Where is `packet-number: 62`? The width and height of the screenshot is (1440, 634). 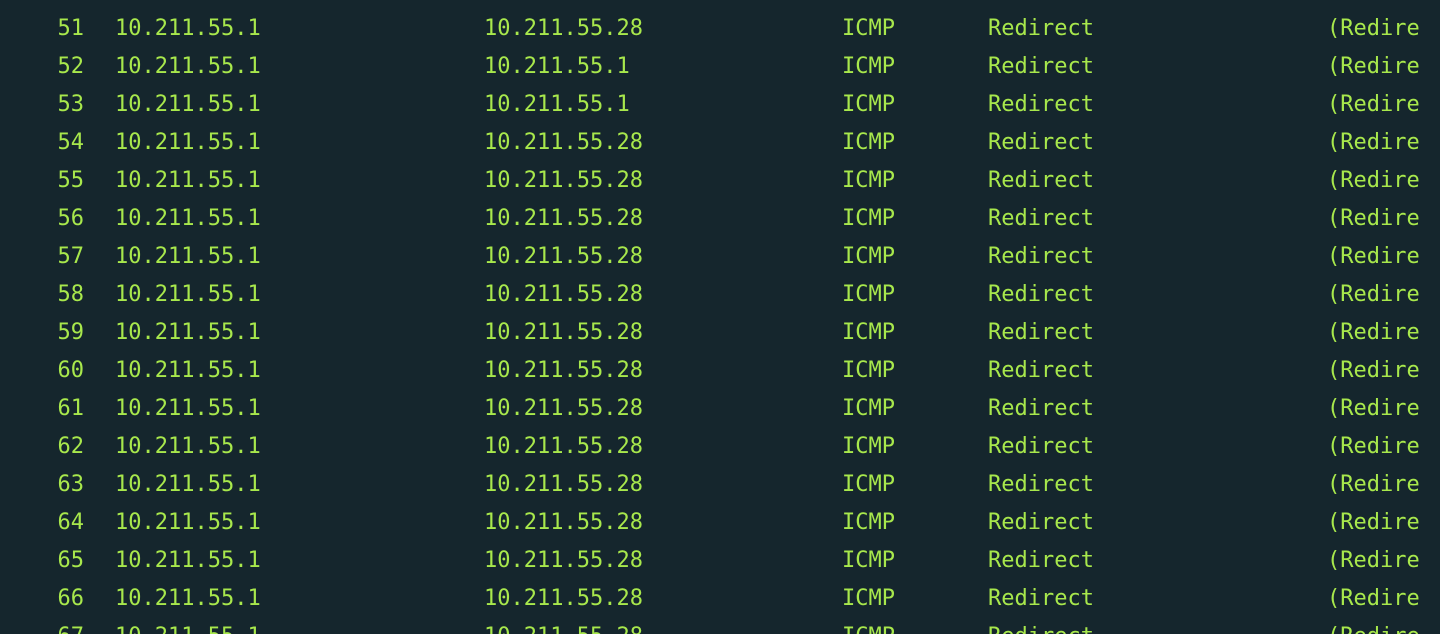
packet-number: 62 is located at coordinates (71, 446).